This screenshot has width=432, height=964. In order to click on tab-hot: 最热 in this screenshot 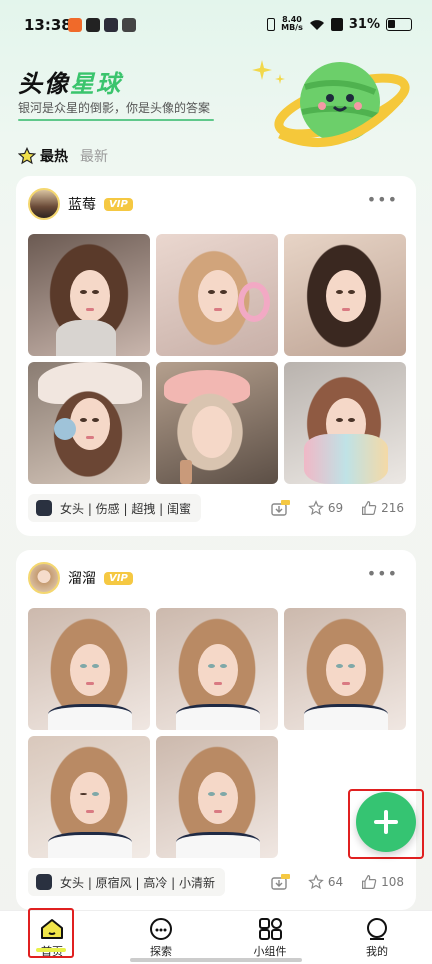, I will do `click(43, 156)`.